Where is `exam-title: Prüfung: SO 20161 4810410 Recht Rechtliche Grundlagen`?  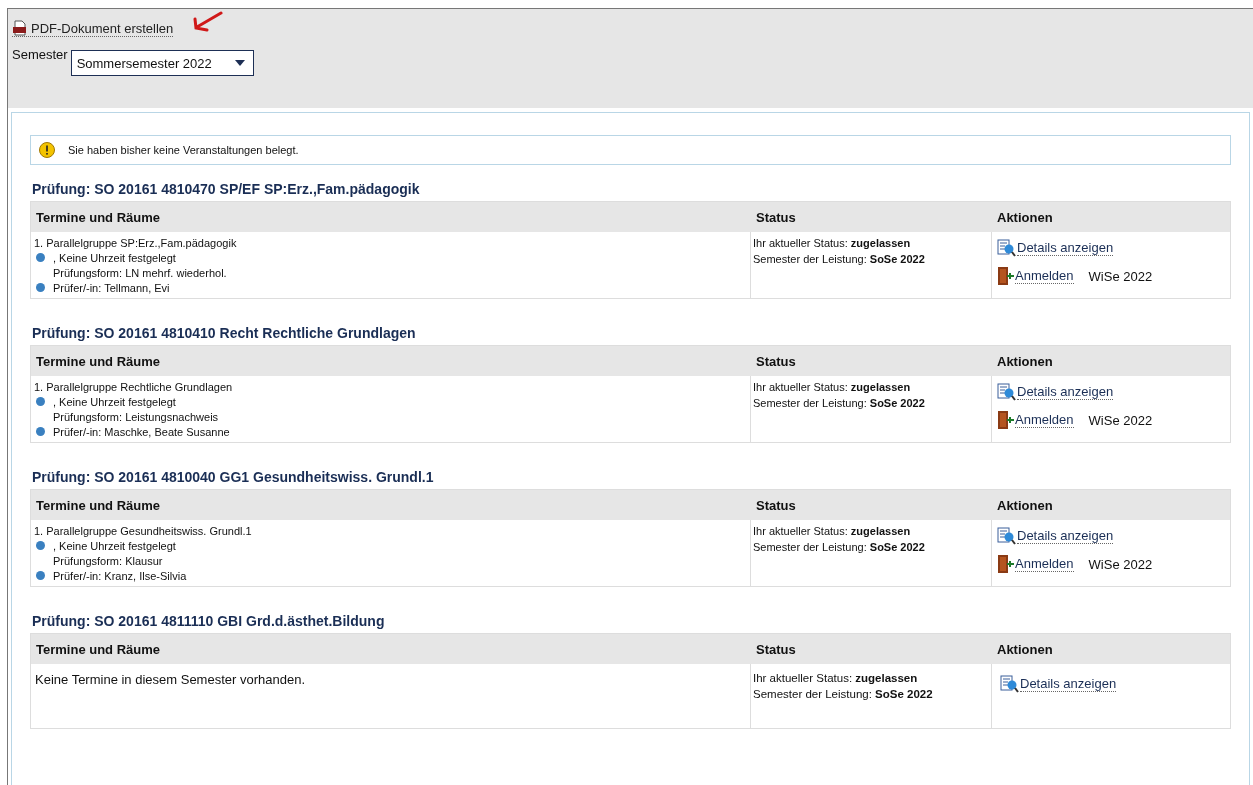 exam-title: Prüfung: SO 20161 4810410 Recht Rechtliche Grundlagen is located at coordinates (224, 334).